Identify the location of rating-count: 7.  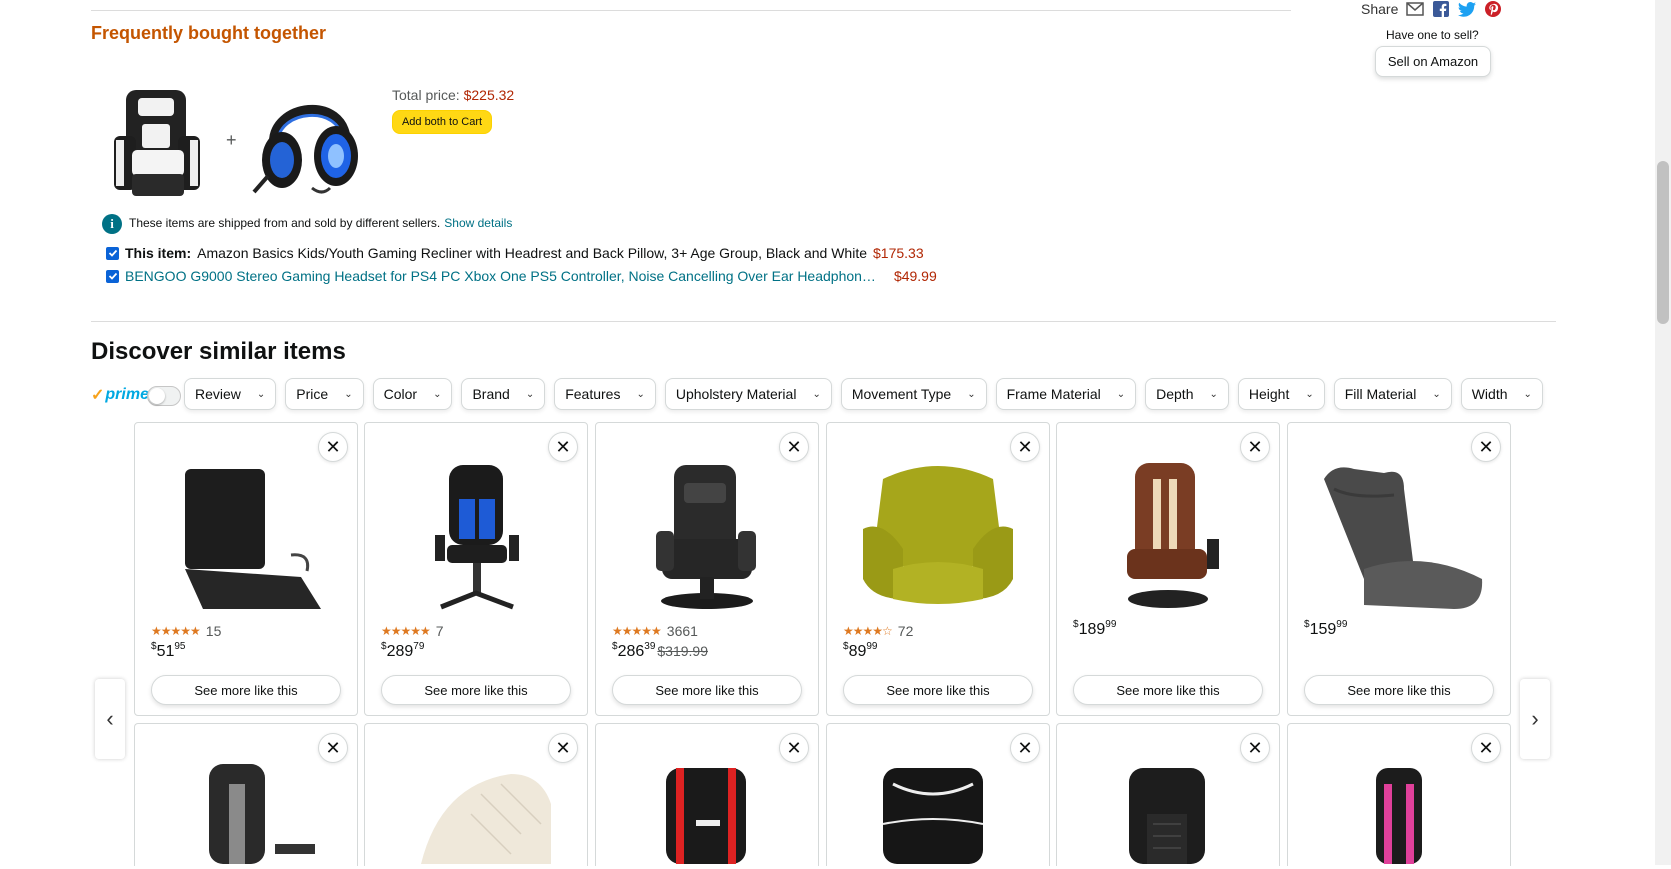
(439, 631).